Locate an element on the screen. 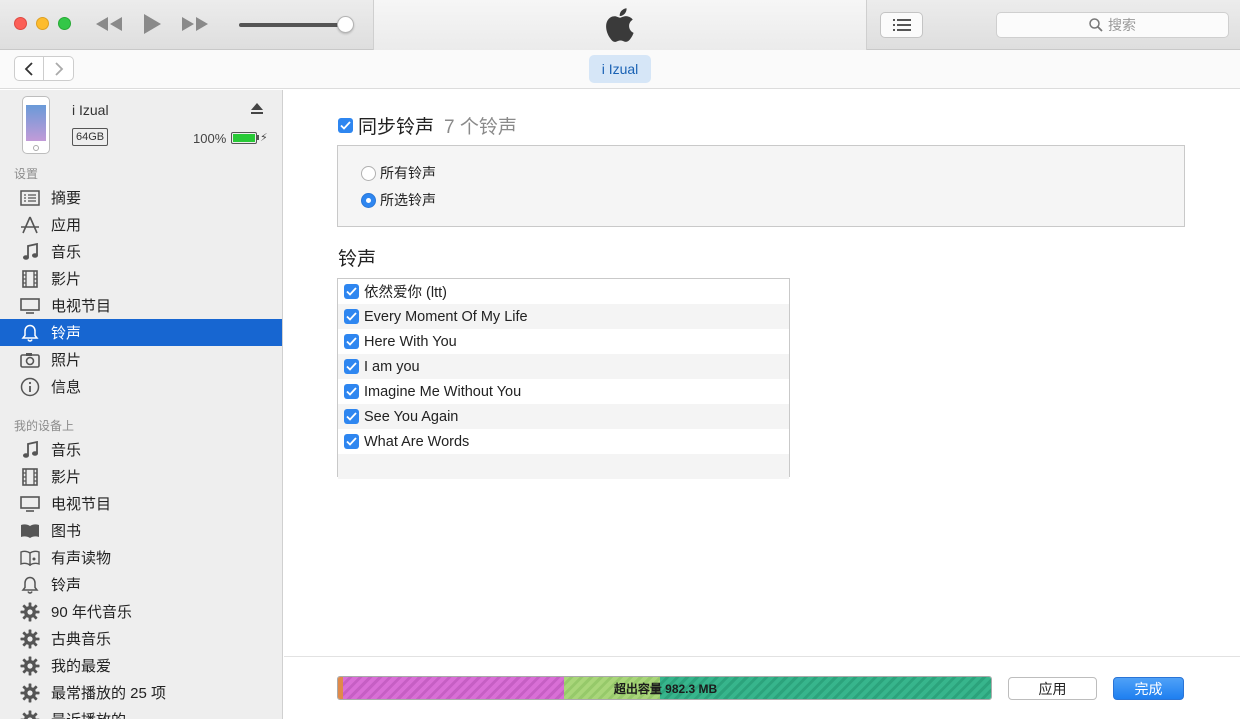  ringtone-row: Imagine Me Without You is located at coordinates (563, 391).